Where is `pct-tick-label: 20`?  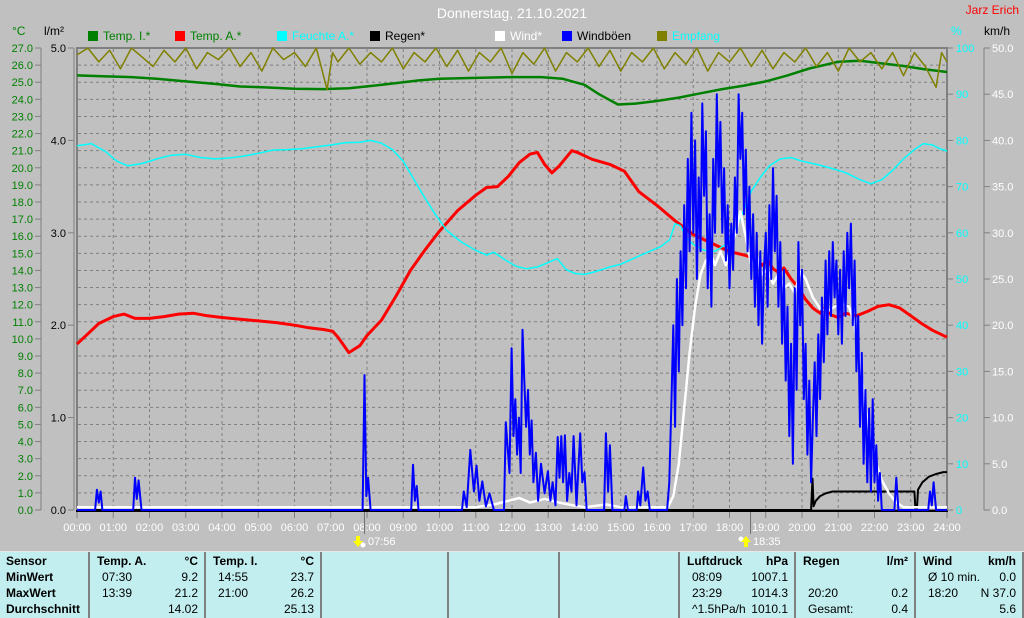 pct-tick-label: 20 is located at coordinates (962, 419).